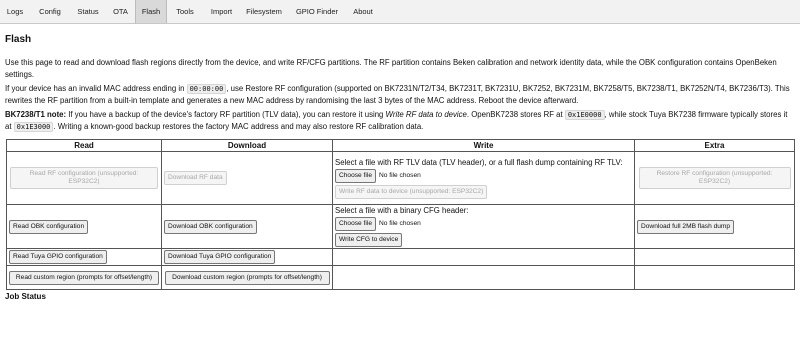 The height and width of the screenshot is (362, 800). I want to click on write-cfg-instructions: Select a file with a binary CFG header:, so click(402, 210).